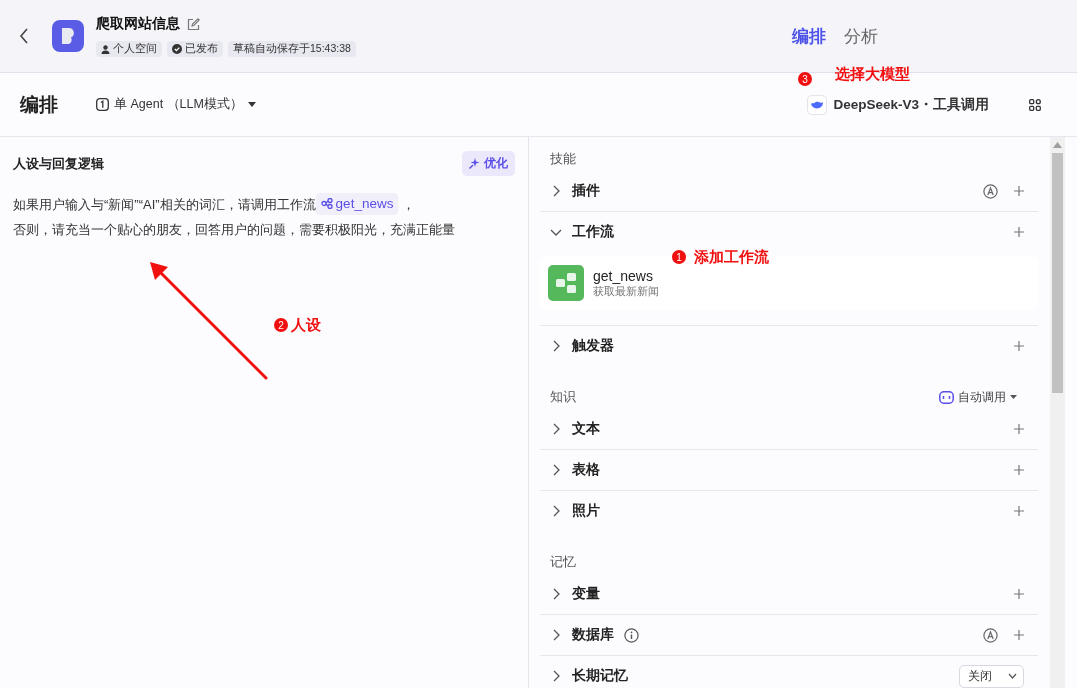 Image resolution: width=1077 pixels, height=688 pixels. Describe the element at coordinates (1012, 676) in the screenshot. I see `chevron-down-icon` at that location.